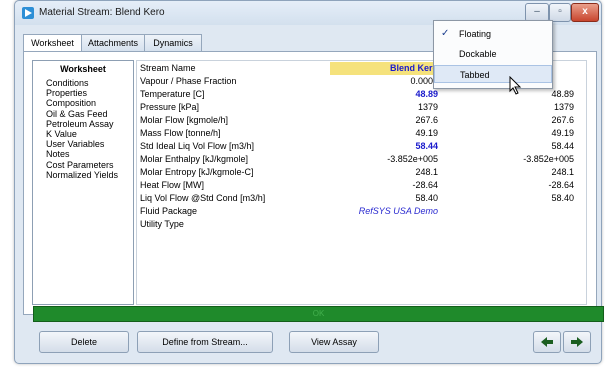 Image resolution: width=605 pixels, height=367 pixels. What do you see at coordinates (361, 120) in the screenshot?
I see `table-row: Molar Flow [kgmole/h] 267.6 267.6` at bounding box center [361, 120].